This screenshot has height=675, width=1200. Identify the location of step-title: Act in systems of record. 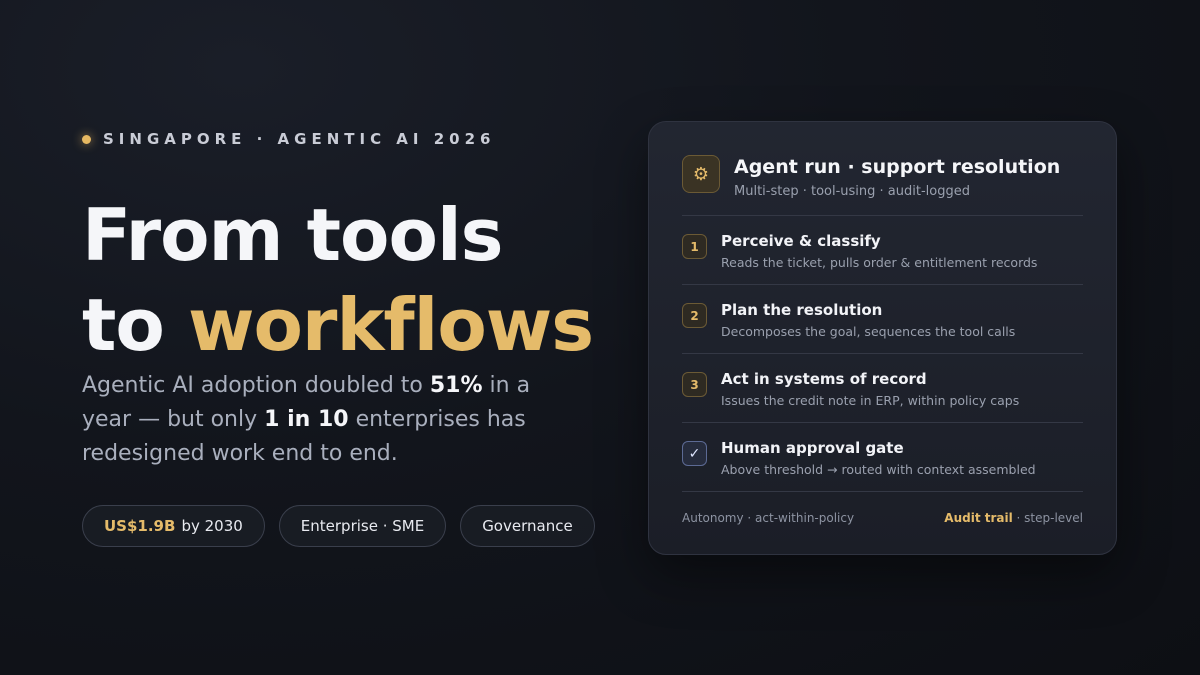
(824, 379).